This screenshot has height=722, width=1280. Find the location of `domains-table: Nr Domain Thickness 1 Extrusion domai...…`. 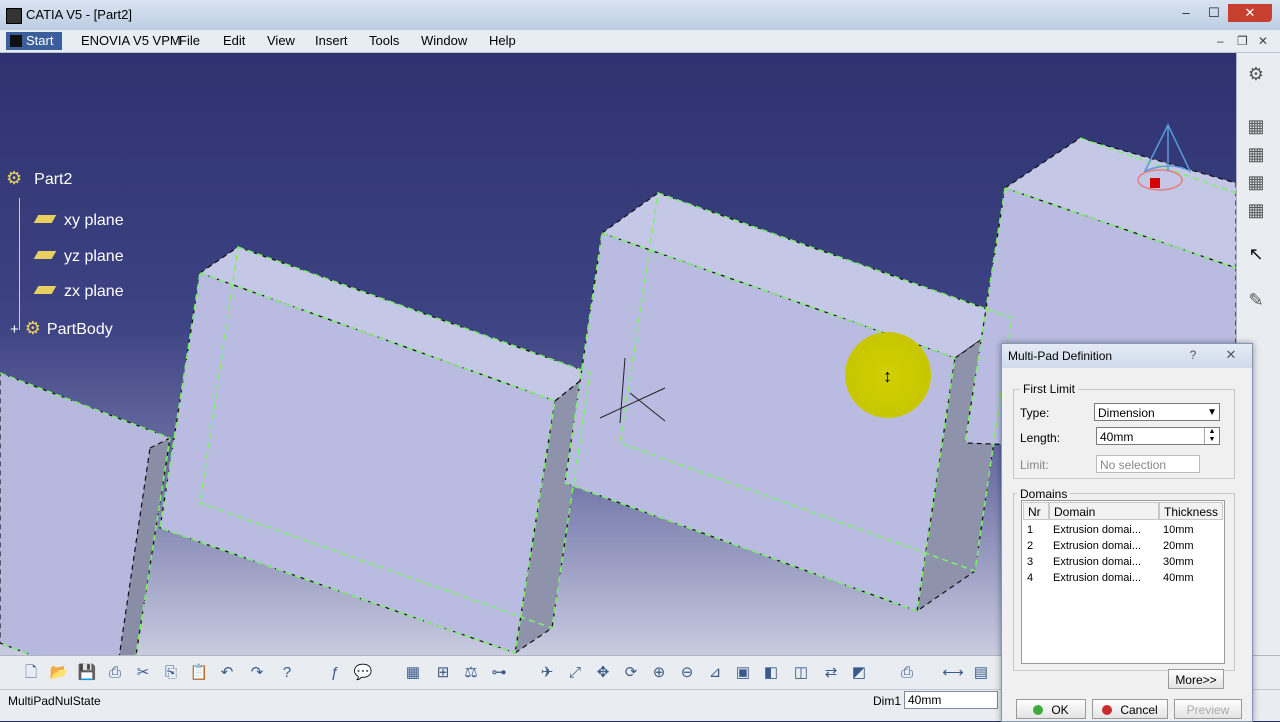

domains-table: Nr Domain Thickness 1 Extrusion domai...… is located at coordinates (1123, 582).